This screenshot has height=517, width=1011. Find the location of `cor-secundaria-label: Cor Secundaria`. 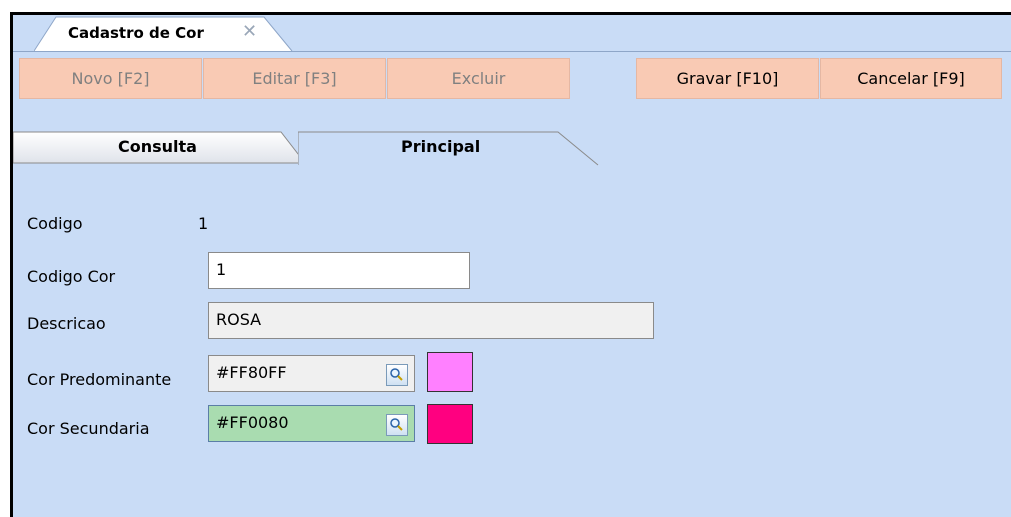

cor-secundaria-label: Cor Secundaria is located at coordinates (88, 428).